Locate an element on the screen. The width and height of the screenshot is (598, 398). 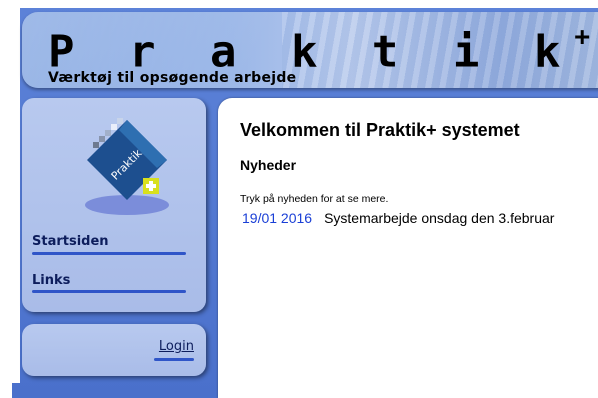
praktik-logo: Praktik is located at coordinates (127, 166).